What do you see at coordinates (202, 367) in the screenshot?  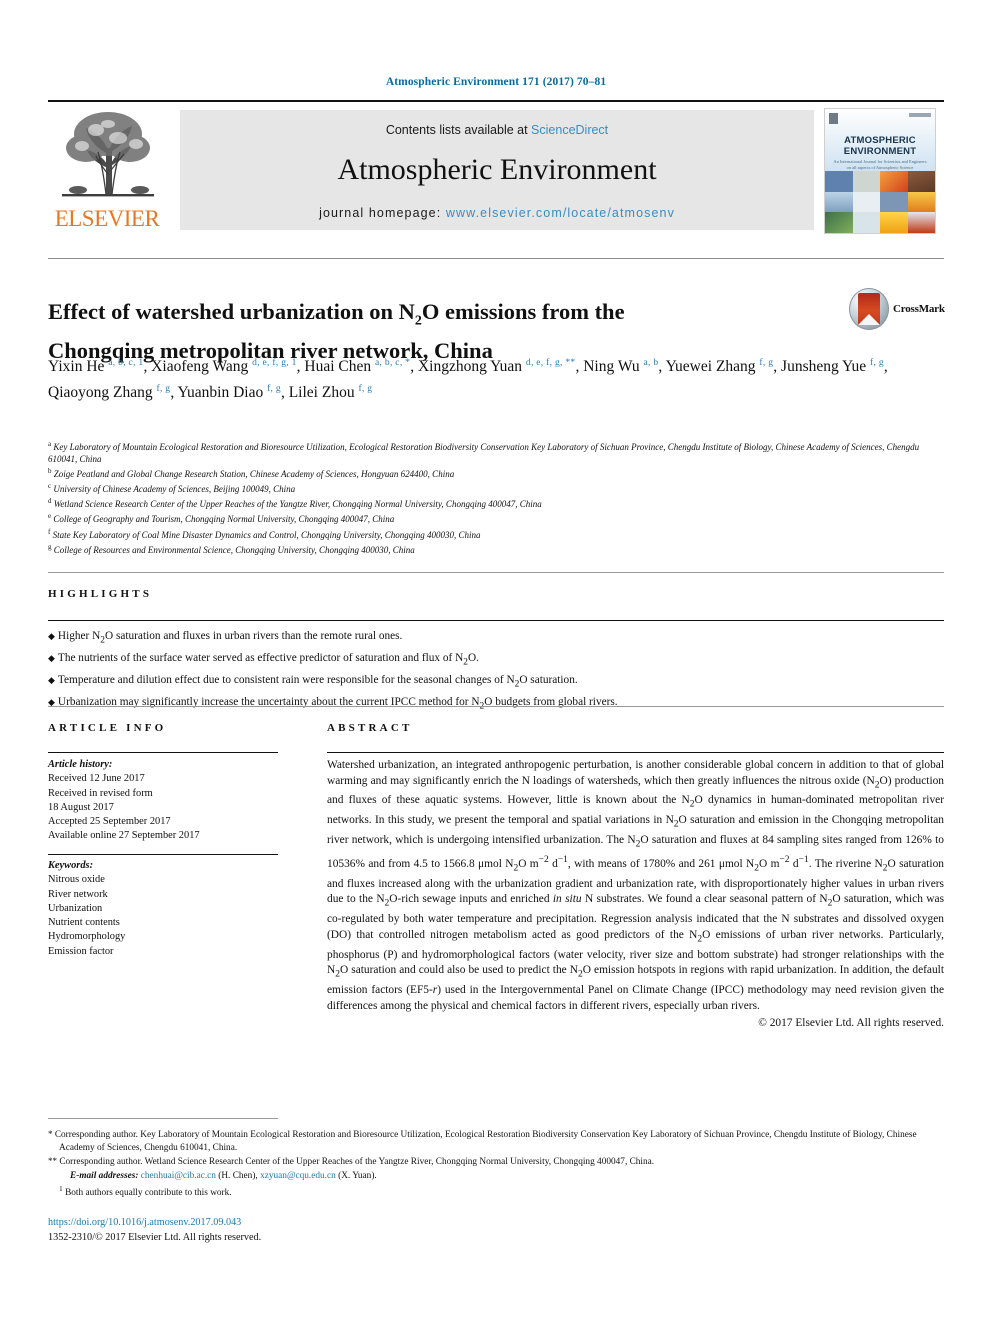 I see `author-name: Xiaofeng Wang` at bounding box center [202, 367].